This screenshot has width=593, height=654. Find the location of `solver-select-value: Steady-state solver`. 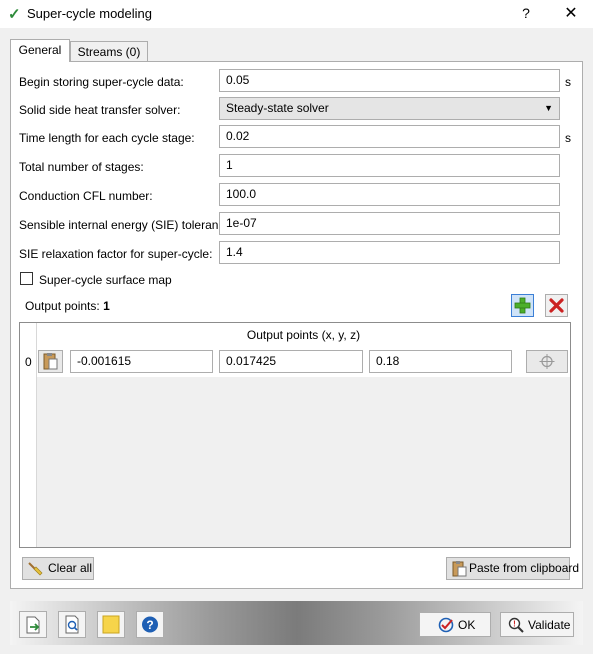

solver-select-value: Steady-state solver is located at coordinates (277, 108).